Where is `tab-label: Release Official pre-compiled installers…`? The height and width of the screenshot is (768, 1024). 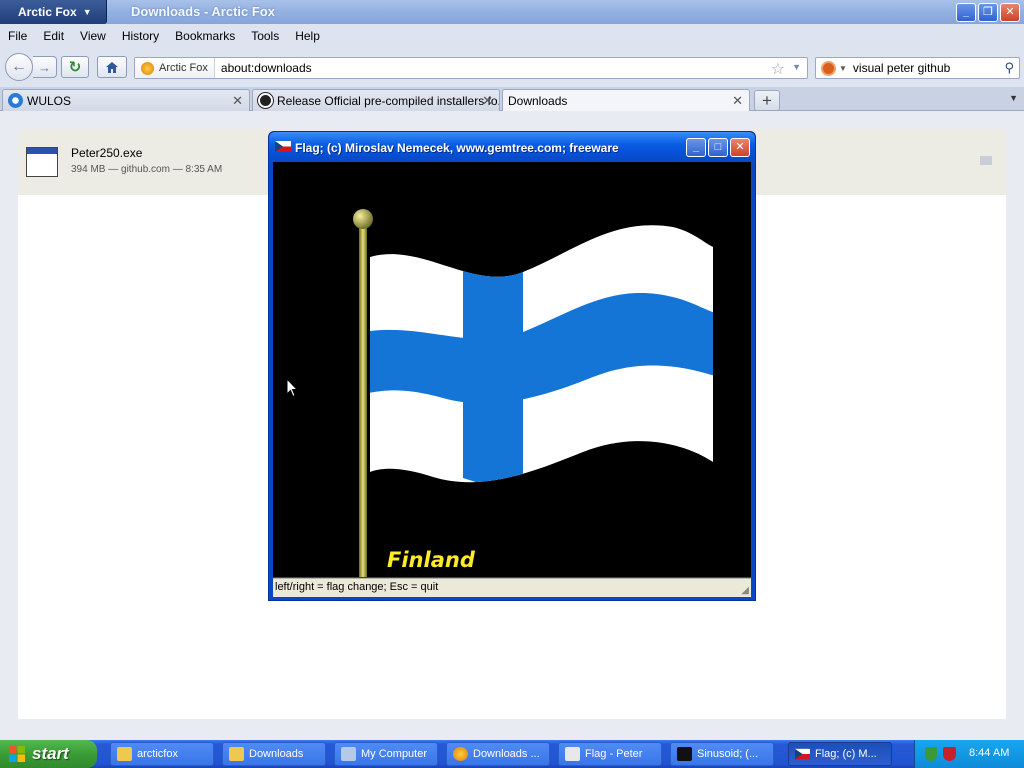 tab-label: Release Official pre-compiled installers… is located at coordinates (388, 100).